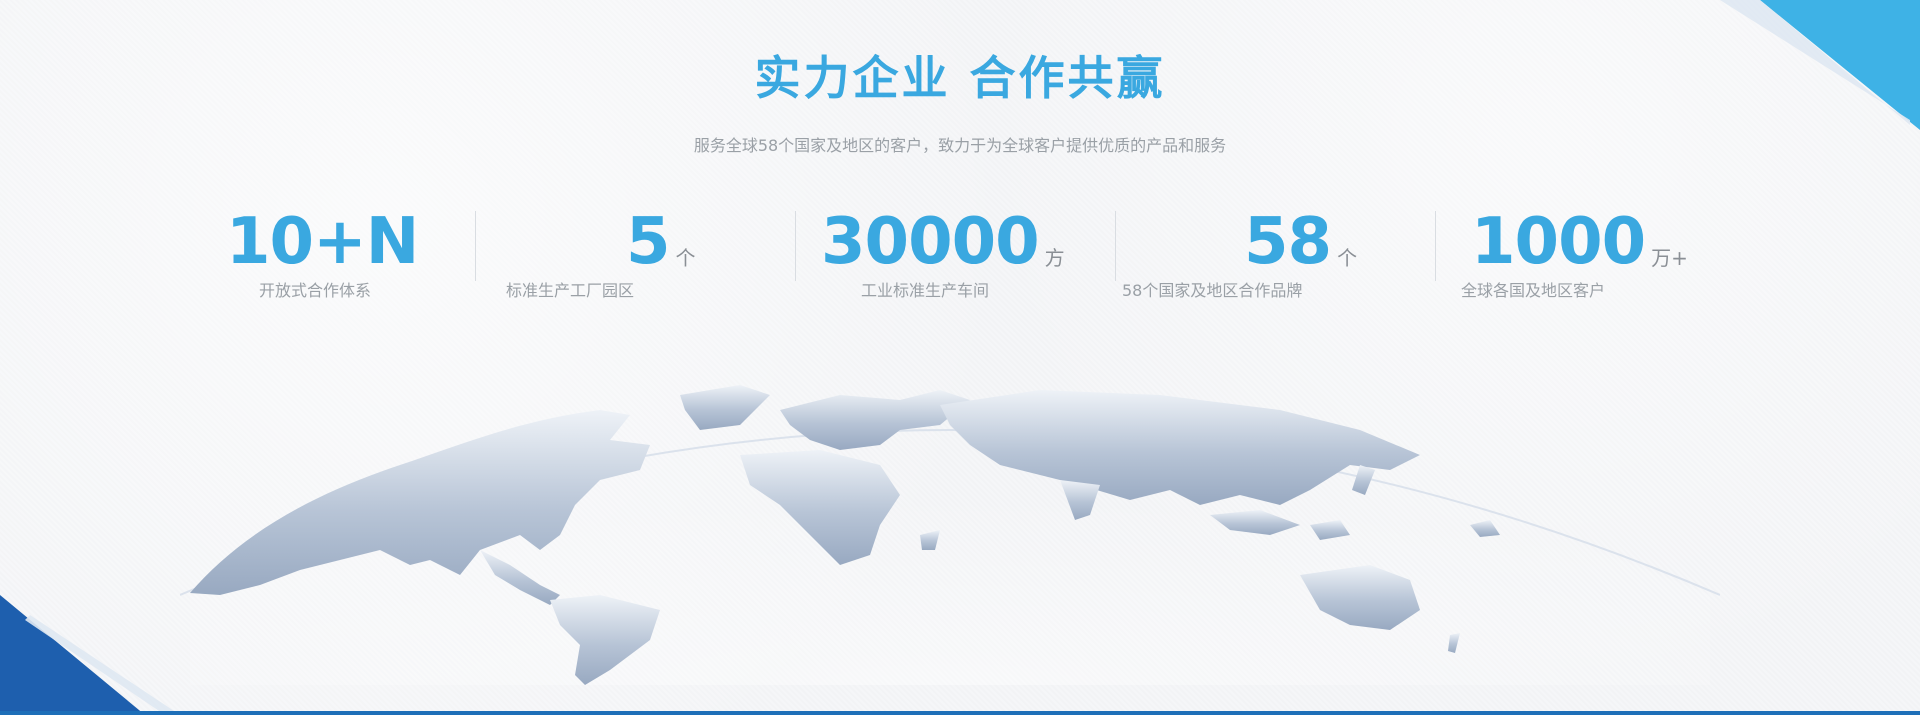 This screenshot has width=1920, height=715. Describe the element at coordinates (315, 290) in the screenshot. I see `stat-label: 开放式合作体系` at that location.